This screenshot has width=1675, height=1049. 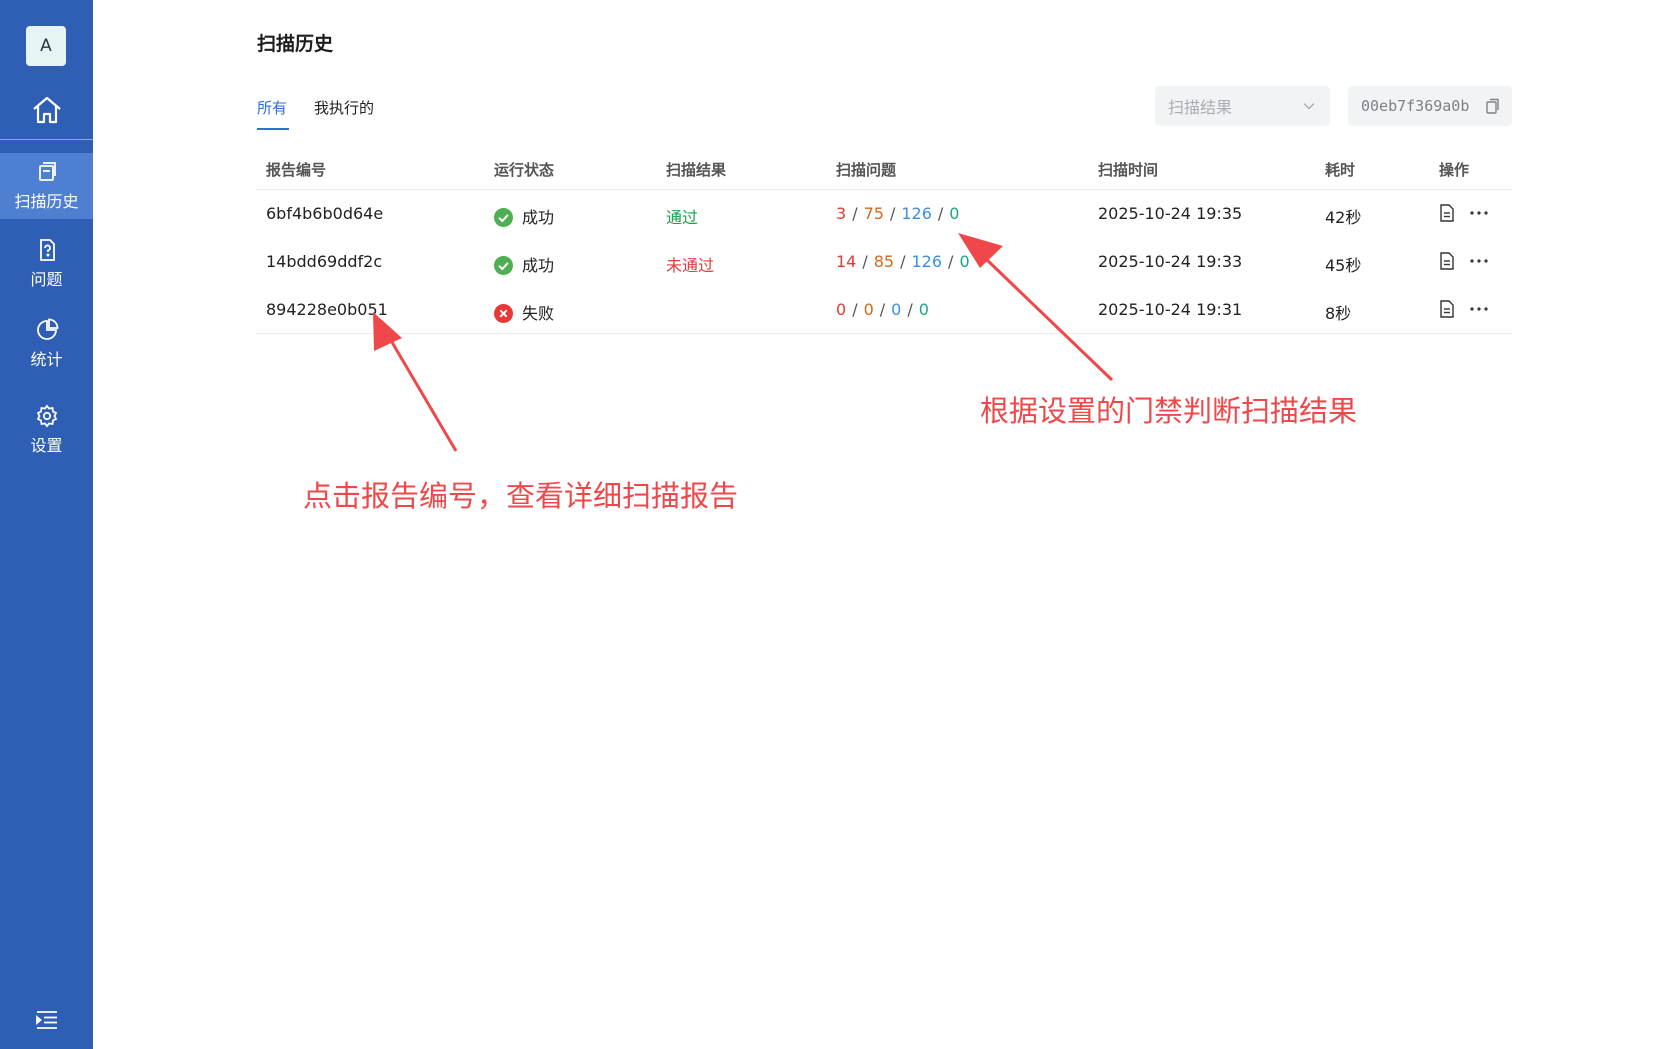 What do you see at coordinates (46, 201) in the screenshot?
I see `sidebar-item-label: 扫描历史` at bounding box center [46, 201].